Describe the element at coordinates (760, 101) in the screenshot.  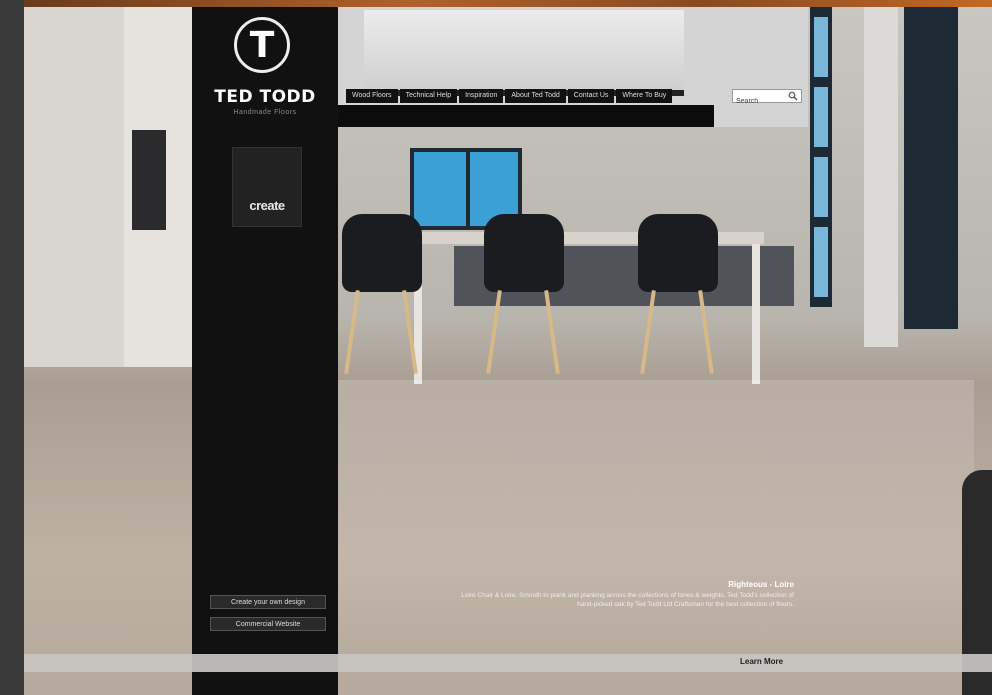
I see `search-input` at that location.